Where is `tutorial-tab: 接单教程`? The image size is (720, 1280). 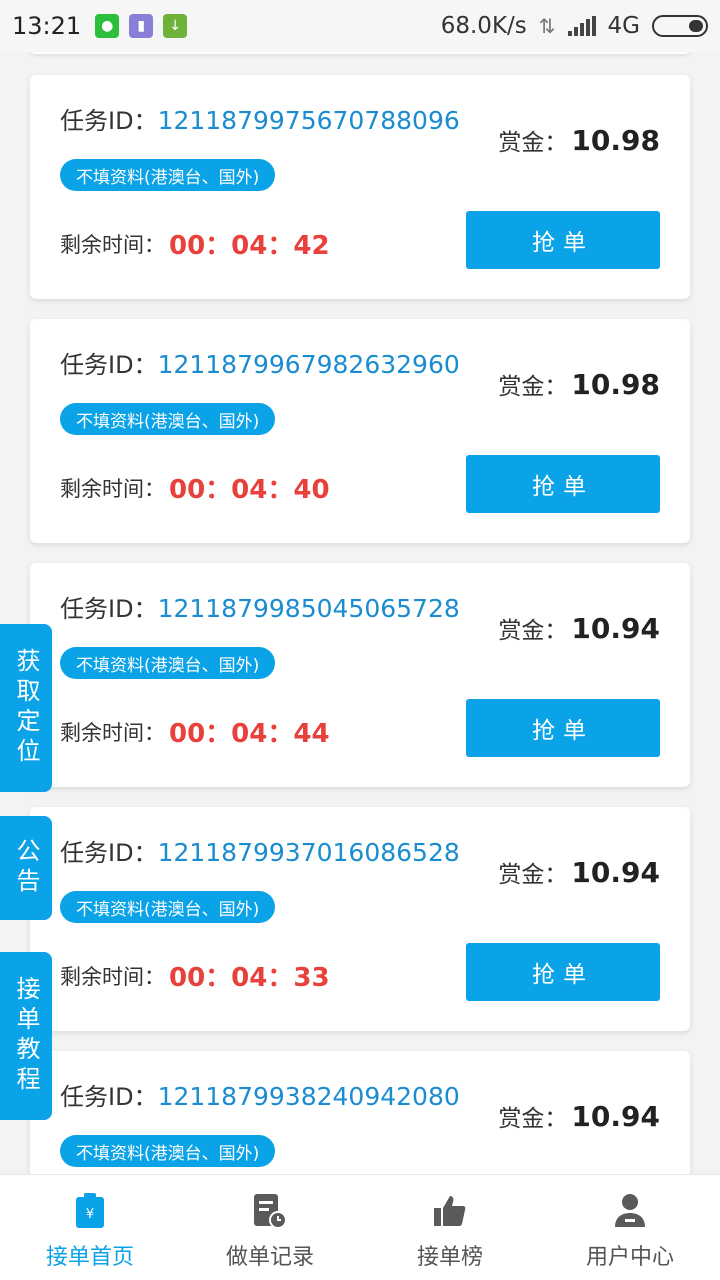 tutorial-tab: 接单教程 is located at coordinates (26, 1036).